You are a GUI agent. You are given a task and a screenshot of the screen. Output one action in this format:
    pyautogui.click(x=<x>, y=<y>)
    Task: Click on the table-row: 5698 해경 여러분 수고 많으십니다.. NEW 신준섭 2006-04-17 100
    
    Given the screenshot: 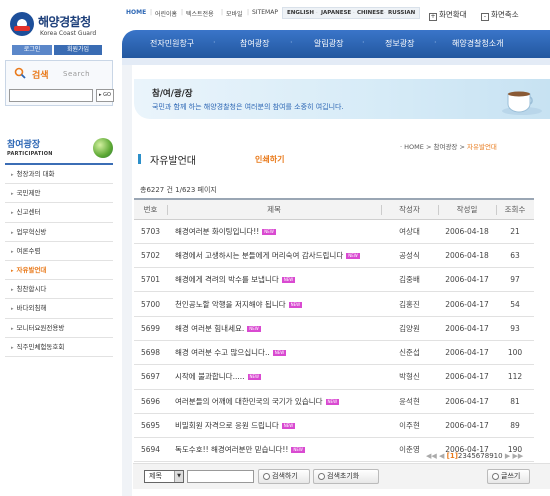 What is the action you would take?
    pyautogui.click(x=334, y=353)
    